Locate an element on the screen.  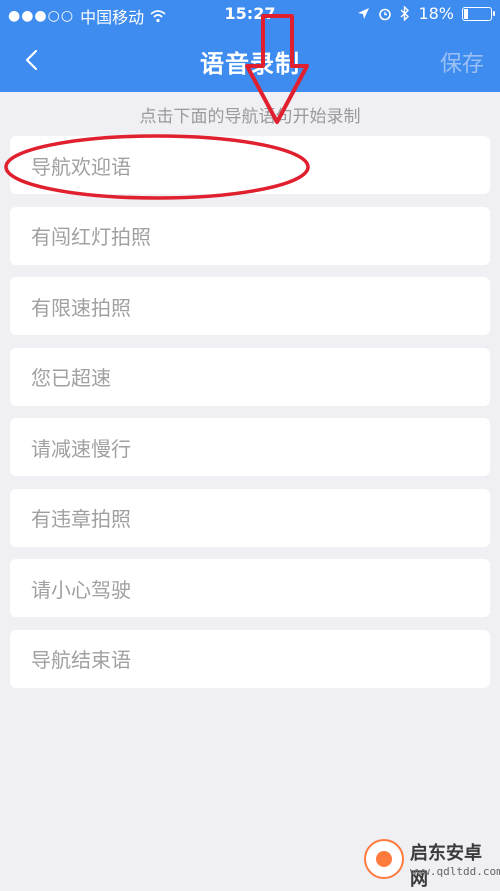
navigation-bar: 语音录制 保存 is located at coordinates (250, 60).